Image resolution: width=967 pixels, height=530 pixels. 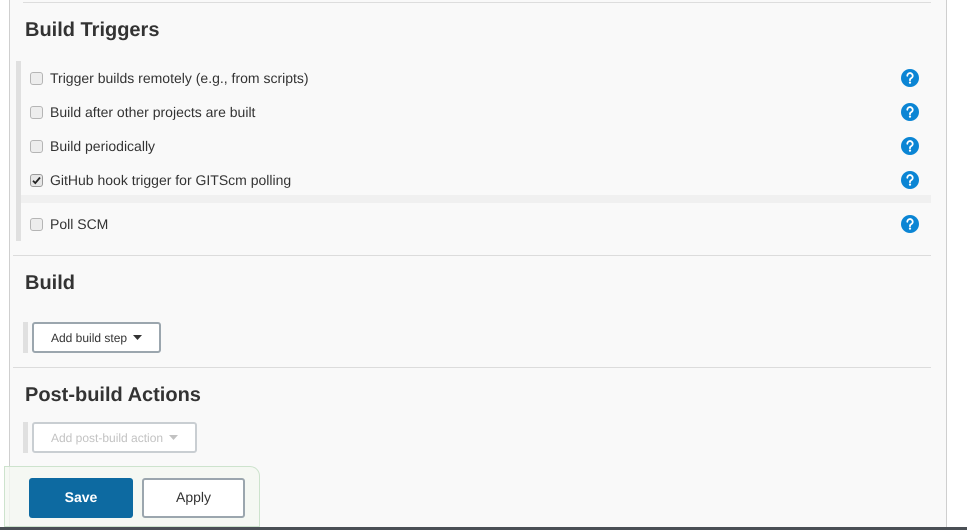 I want to click on check-icon, so click(x=36, y=180).